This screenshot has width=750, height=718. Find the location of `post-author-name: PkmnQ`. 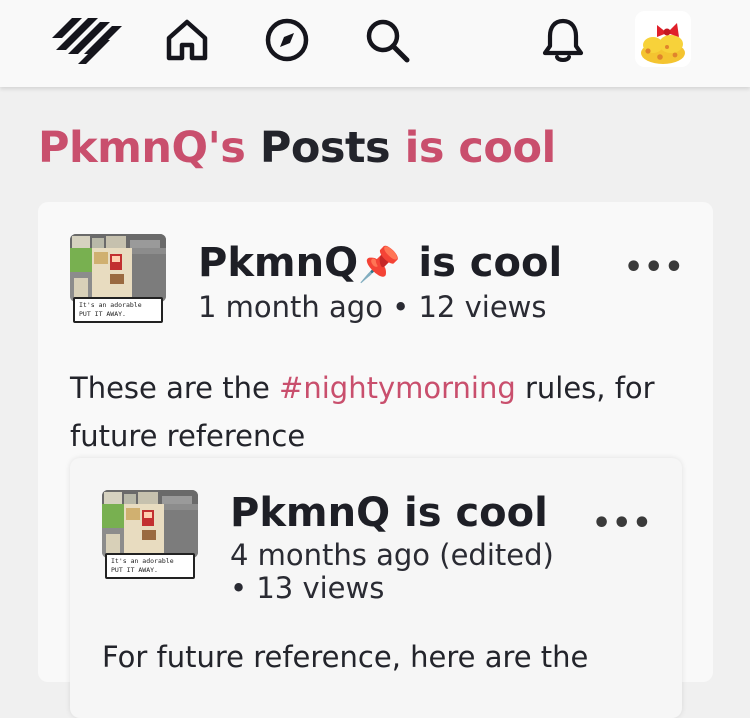

post-author-name: PkmnQ is located at coordinates (278, 263).